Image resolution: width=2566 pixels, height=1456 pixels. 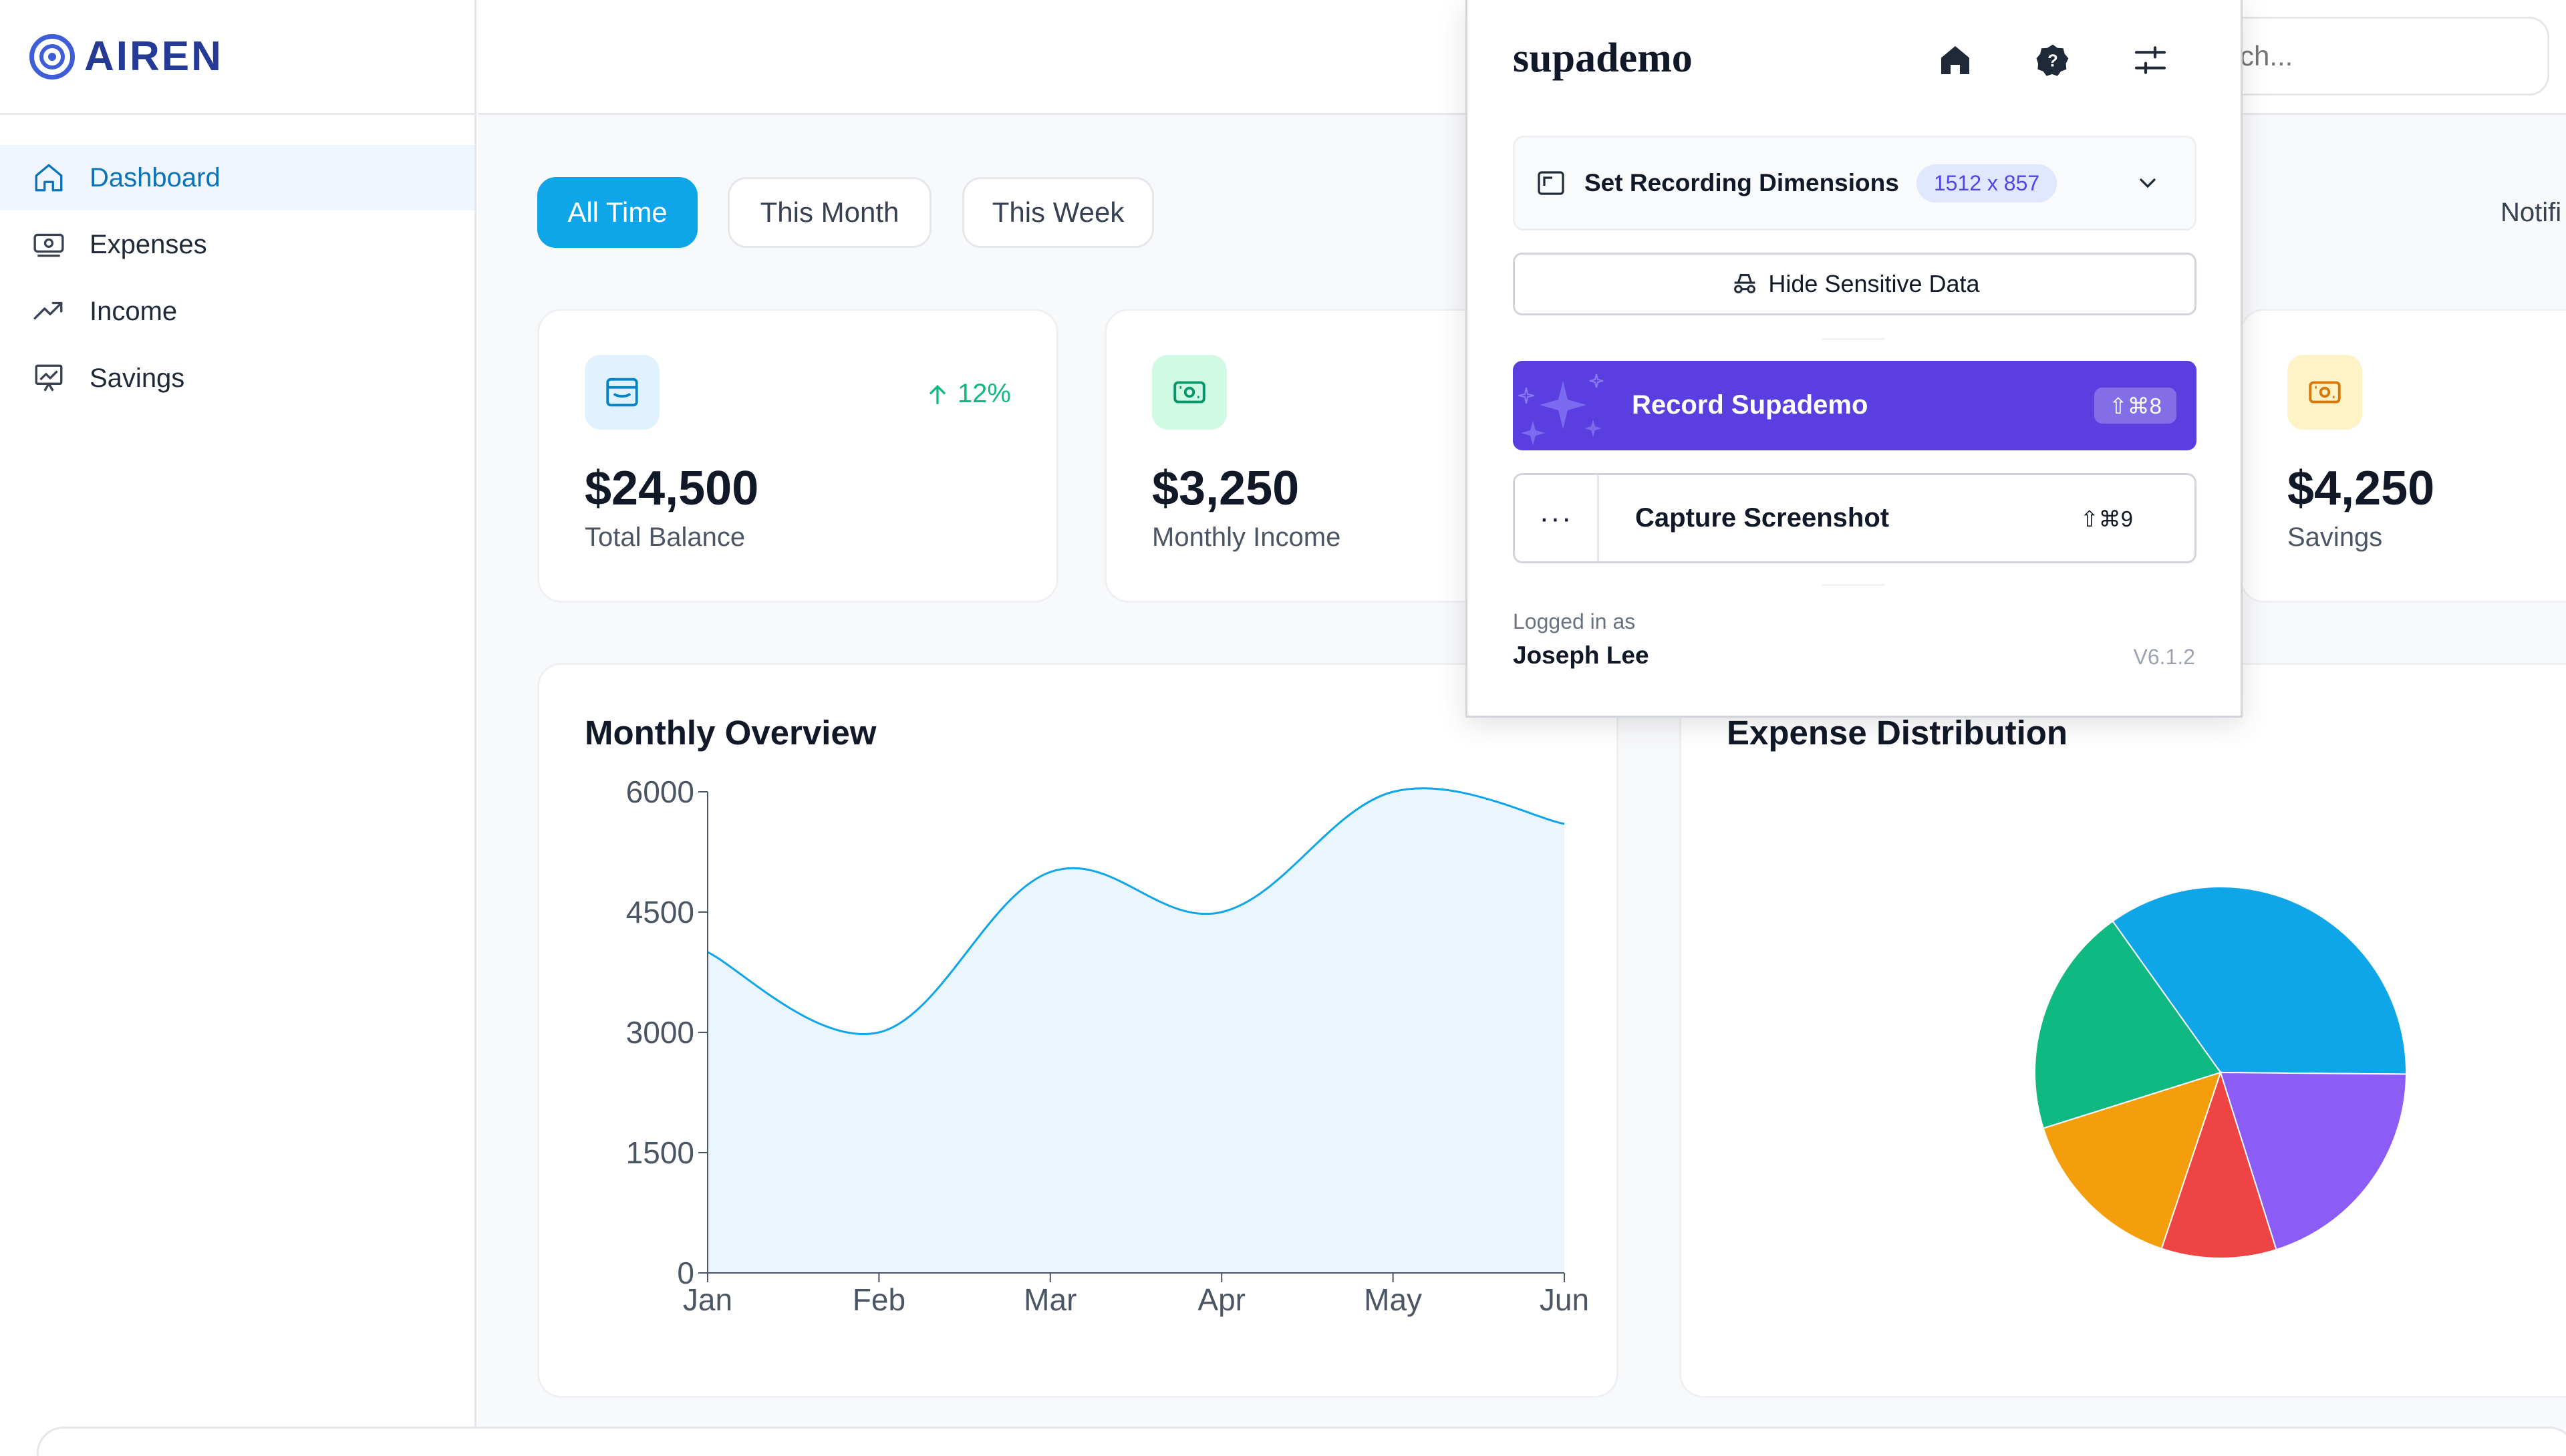 What do you see at coordinates (1301, 1442) in the screenshot?
I see `bottom-bar` at bounding box center [1301, 1442].